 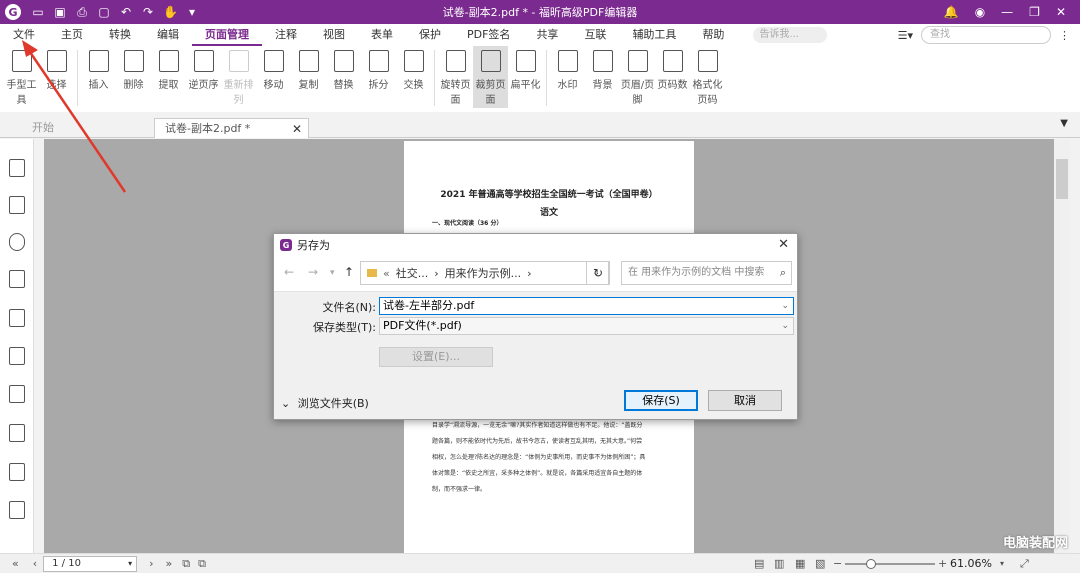 What do you see at coordinates (490, 77) in the screenshot?
I see `crop-page-button: 裁剪页面` at bounding box center [490, 77].